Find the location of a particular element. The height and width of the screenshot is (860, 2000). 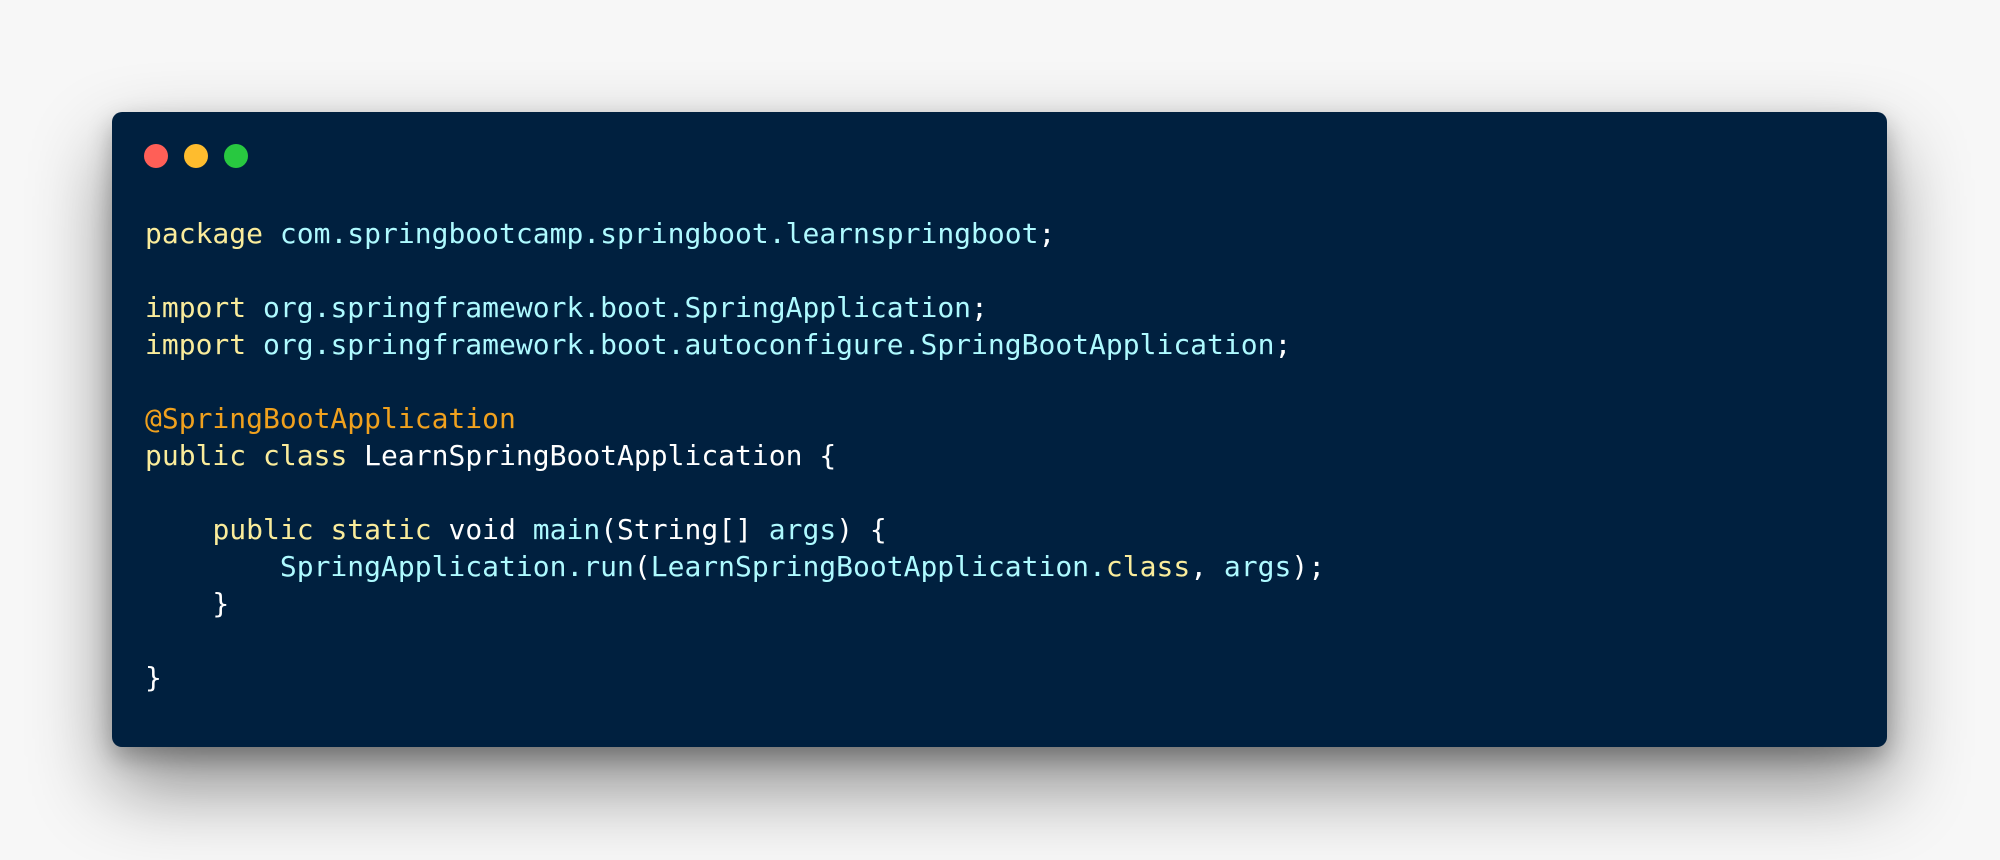

code-line: public static void main(String[] args) { is located at coordinates (735, 529).